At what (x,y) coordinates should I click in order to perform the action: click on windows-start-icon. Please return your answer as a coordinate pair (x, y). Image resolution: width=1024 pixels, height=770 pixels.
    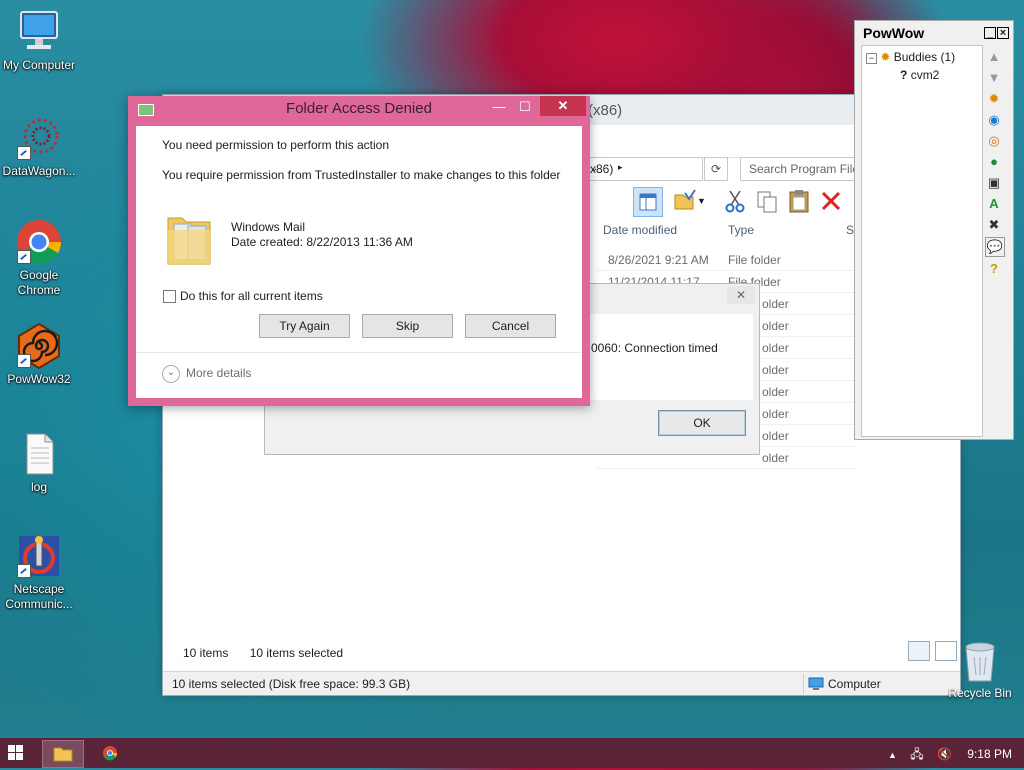
    Looking at the image, I should click on (16, 753).